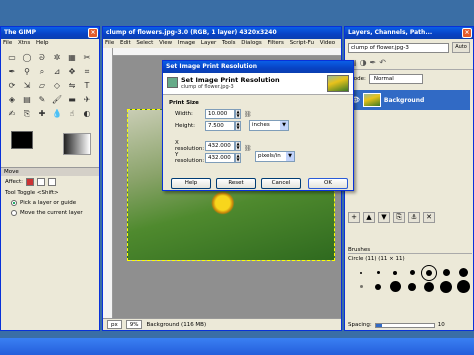 This screenshot has width=474, height=355. What do you see at coordinates (42, 99) in the screenshot?
I see `pencil-icon: ✎` at bounding box center [42, 99].